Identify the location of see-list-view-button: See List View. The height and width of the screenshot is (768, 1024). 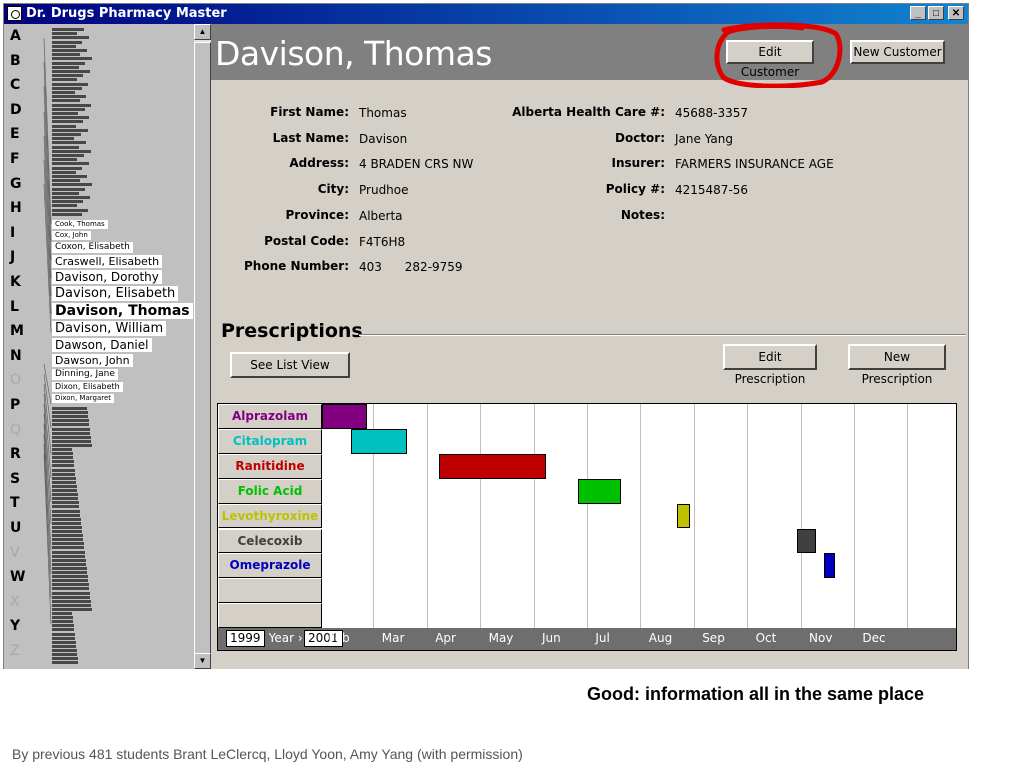
(290, 365).